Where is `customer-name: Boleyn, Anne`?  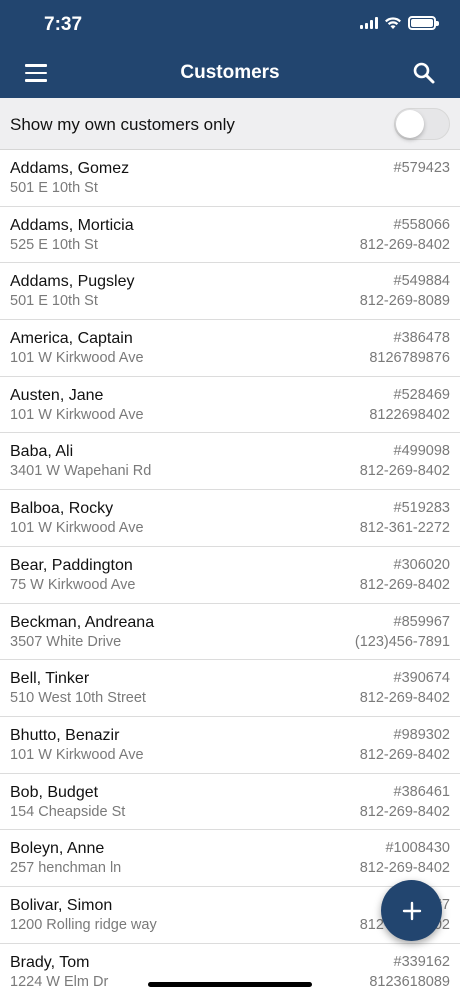
customer-name: Boleyn, Anne is located at coordinates (57, 849).